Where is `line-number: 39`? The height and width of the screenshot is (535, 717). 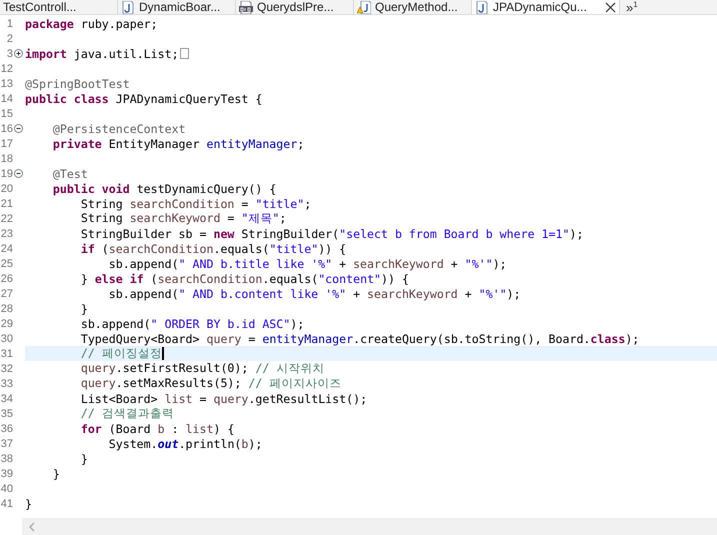 line-number: 39 is located at coordinates (6, 474).